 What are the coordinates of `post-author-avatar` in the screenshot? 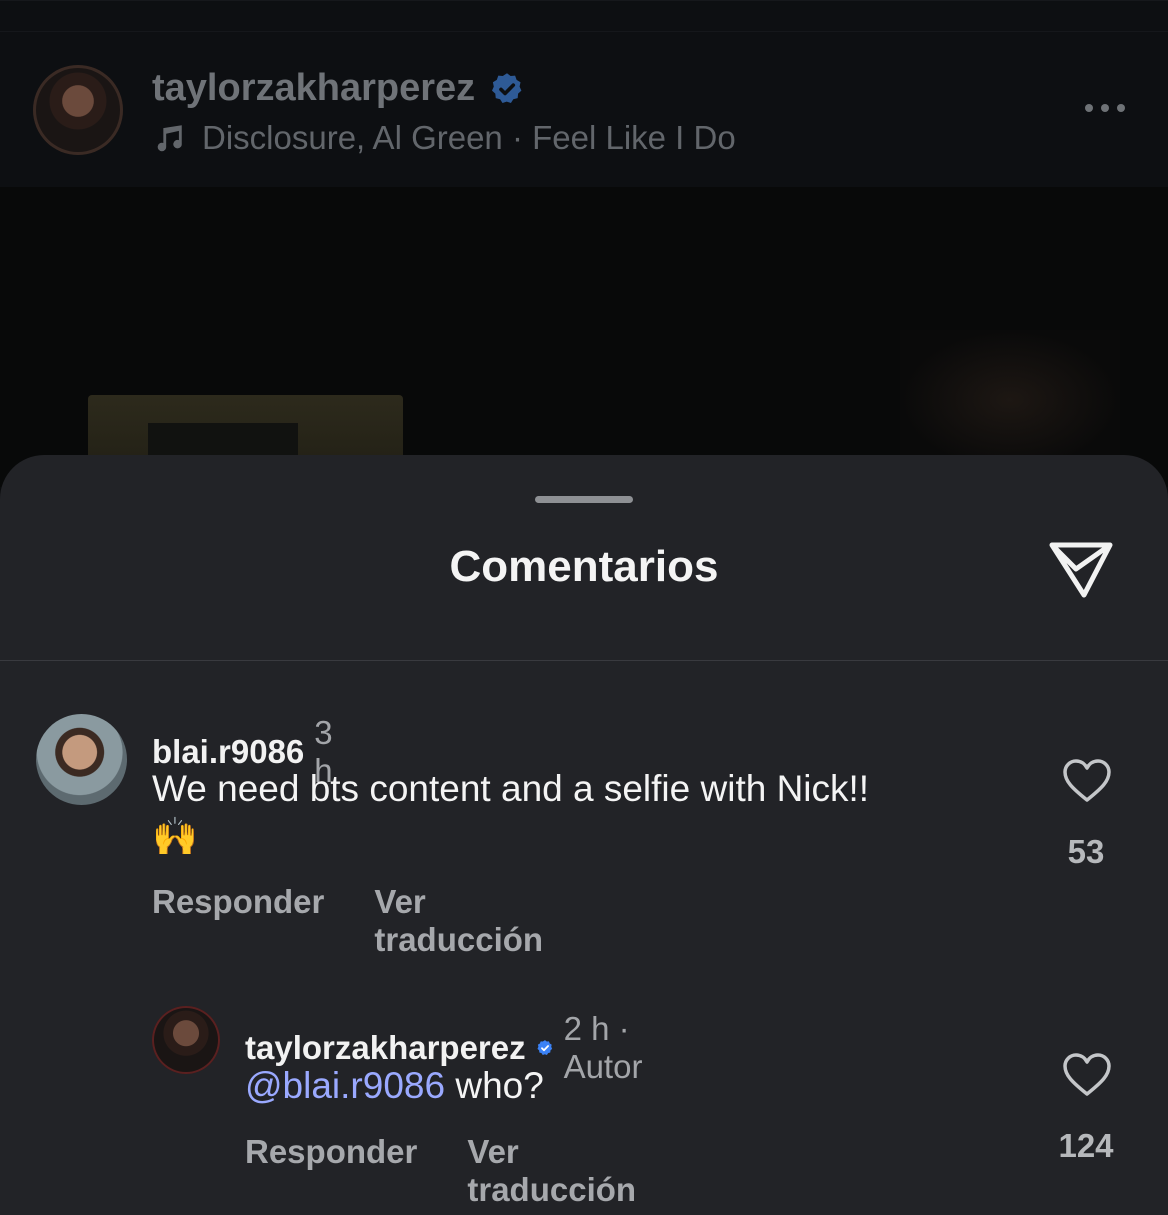 It's located at (78, 110).